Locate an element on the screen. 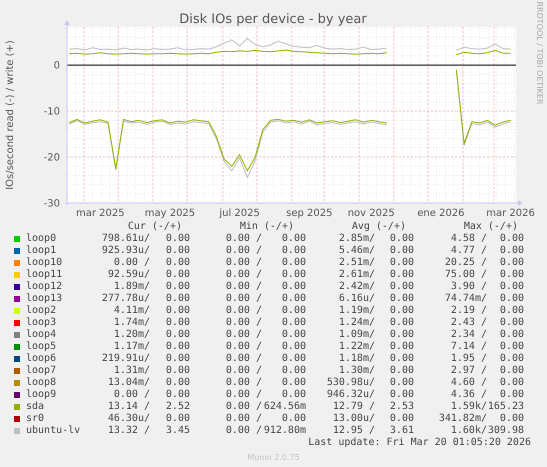 This screenshot has width=547, height=467. series-name: sda is located at coordinates (36, 407).